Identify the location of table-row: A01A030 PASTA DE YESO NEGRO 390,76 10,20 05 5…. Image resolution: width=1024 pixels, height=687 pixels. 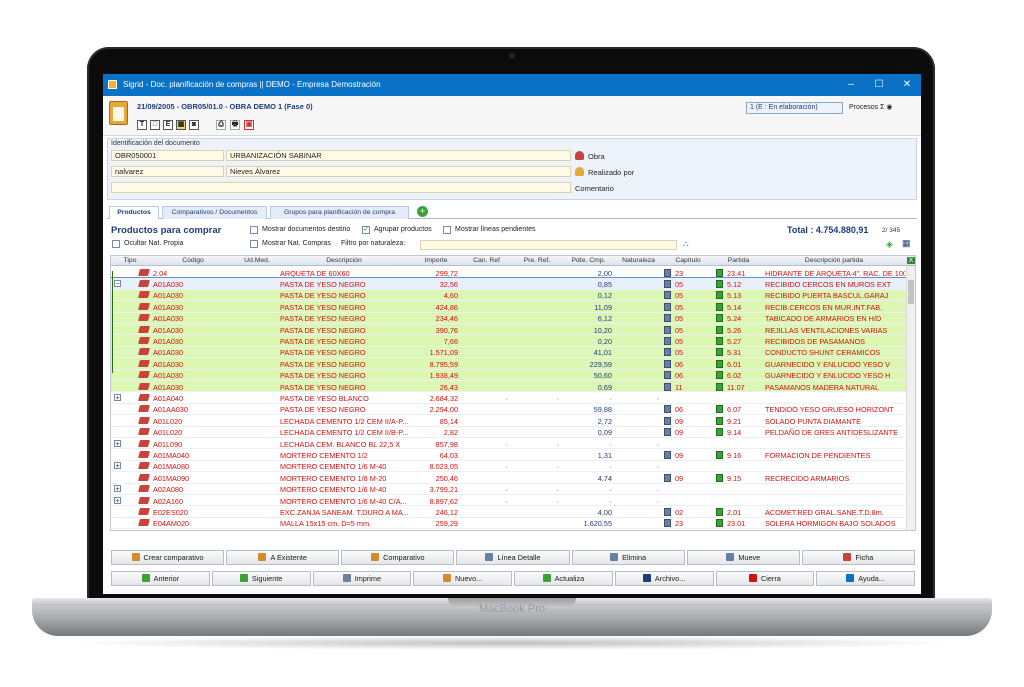
(509, 330).